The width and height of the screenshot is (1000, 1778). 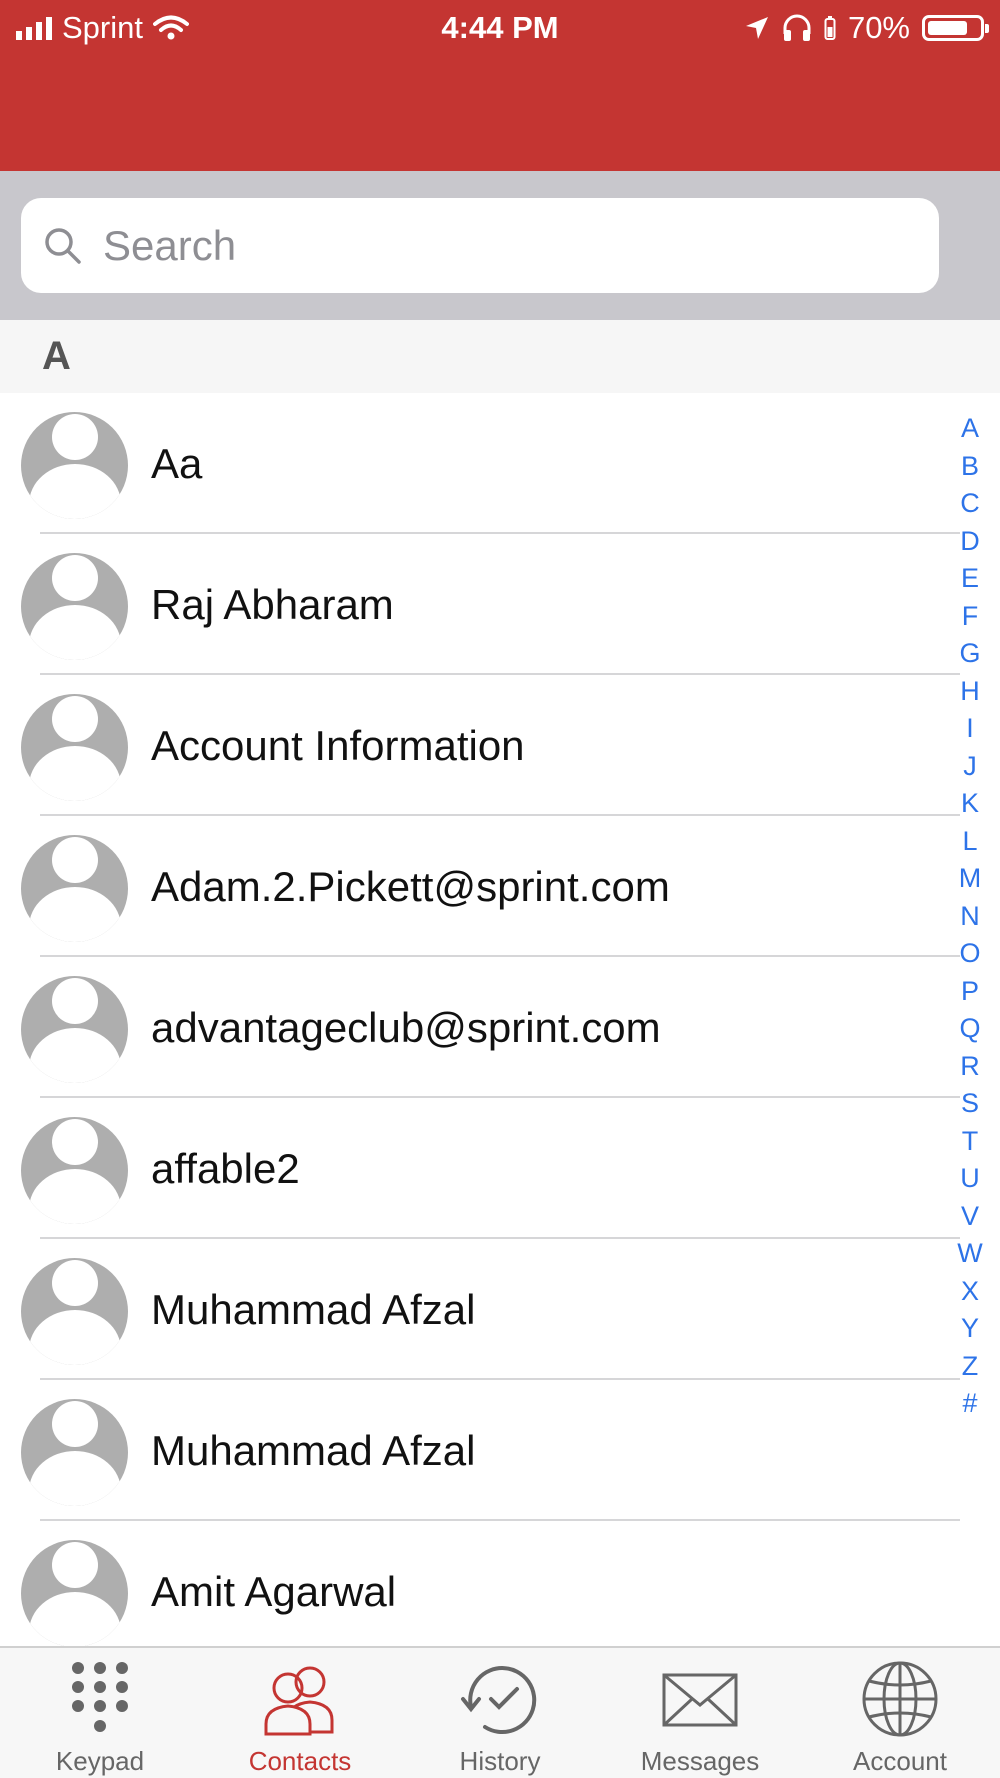 I want to click on index-letter: T, so click(x=970, y=1142).